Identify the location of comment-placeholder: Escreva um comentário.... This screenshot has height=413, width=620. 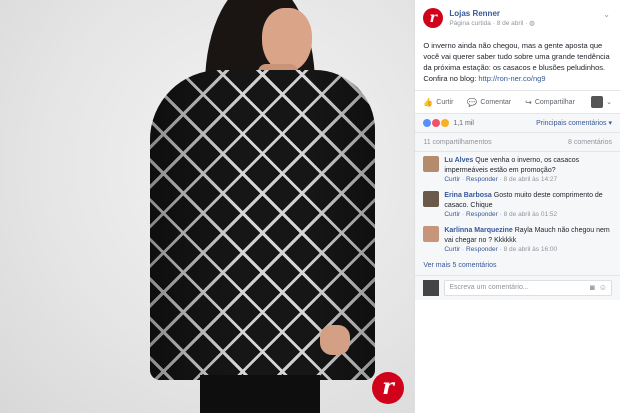
(489, 287).